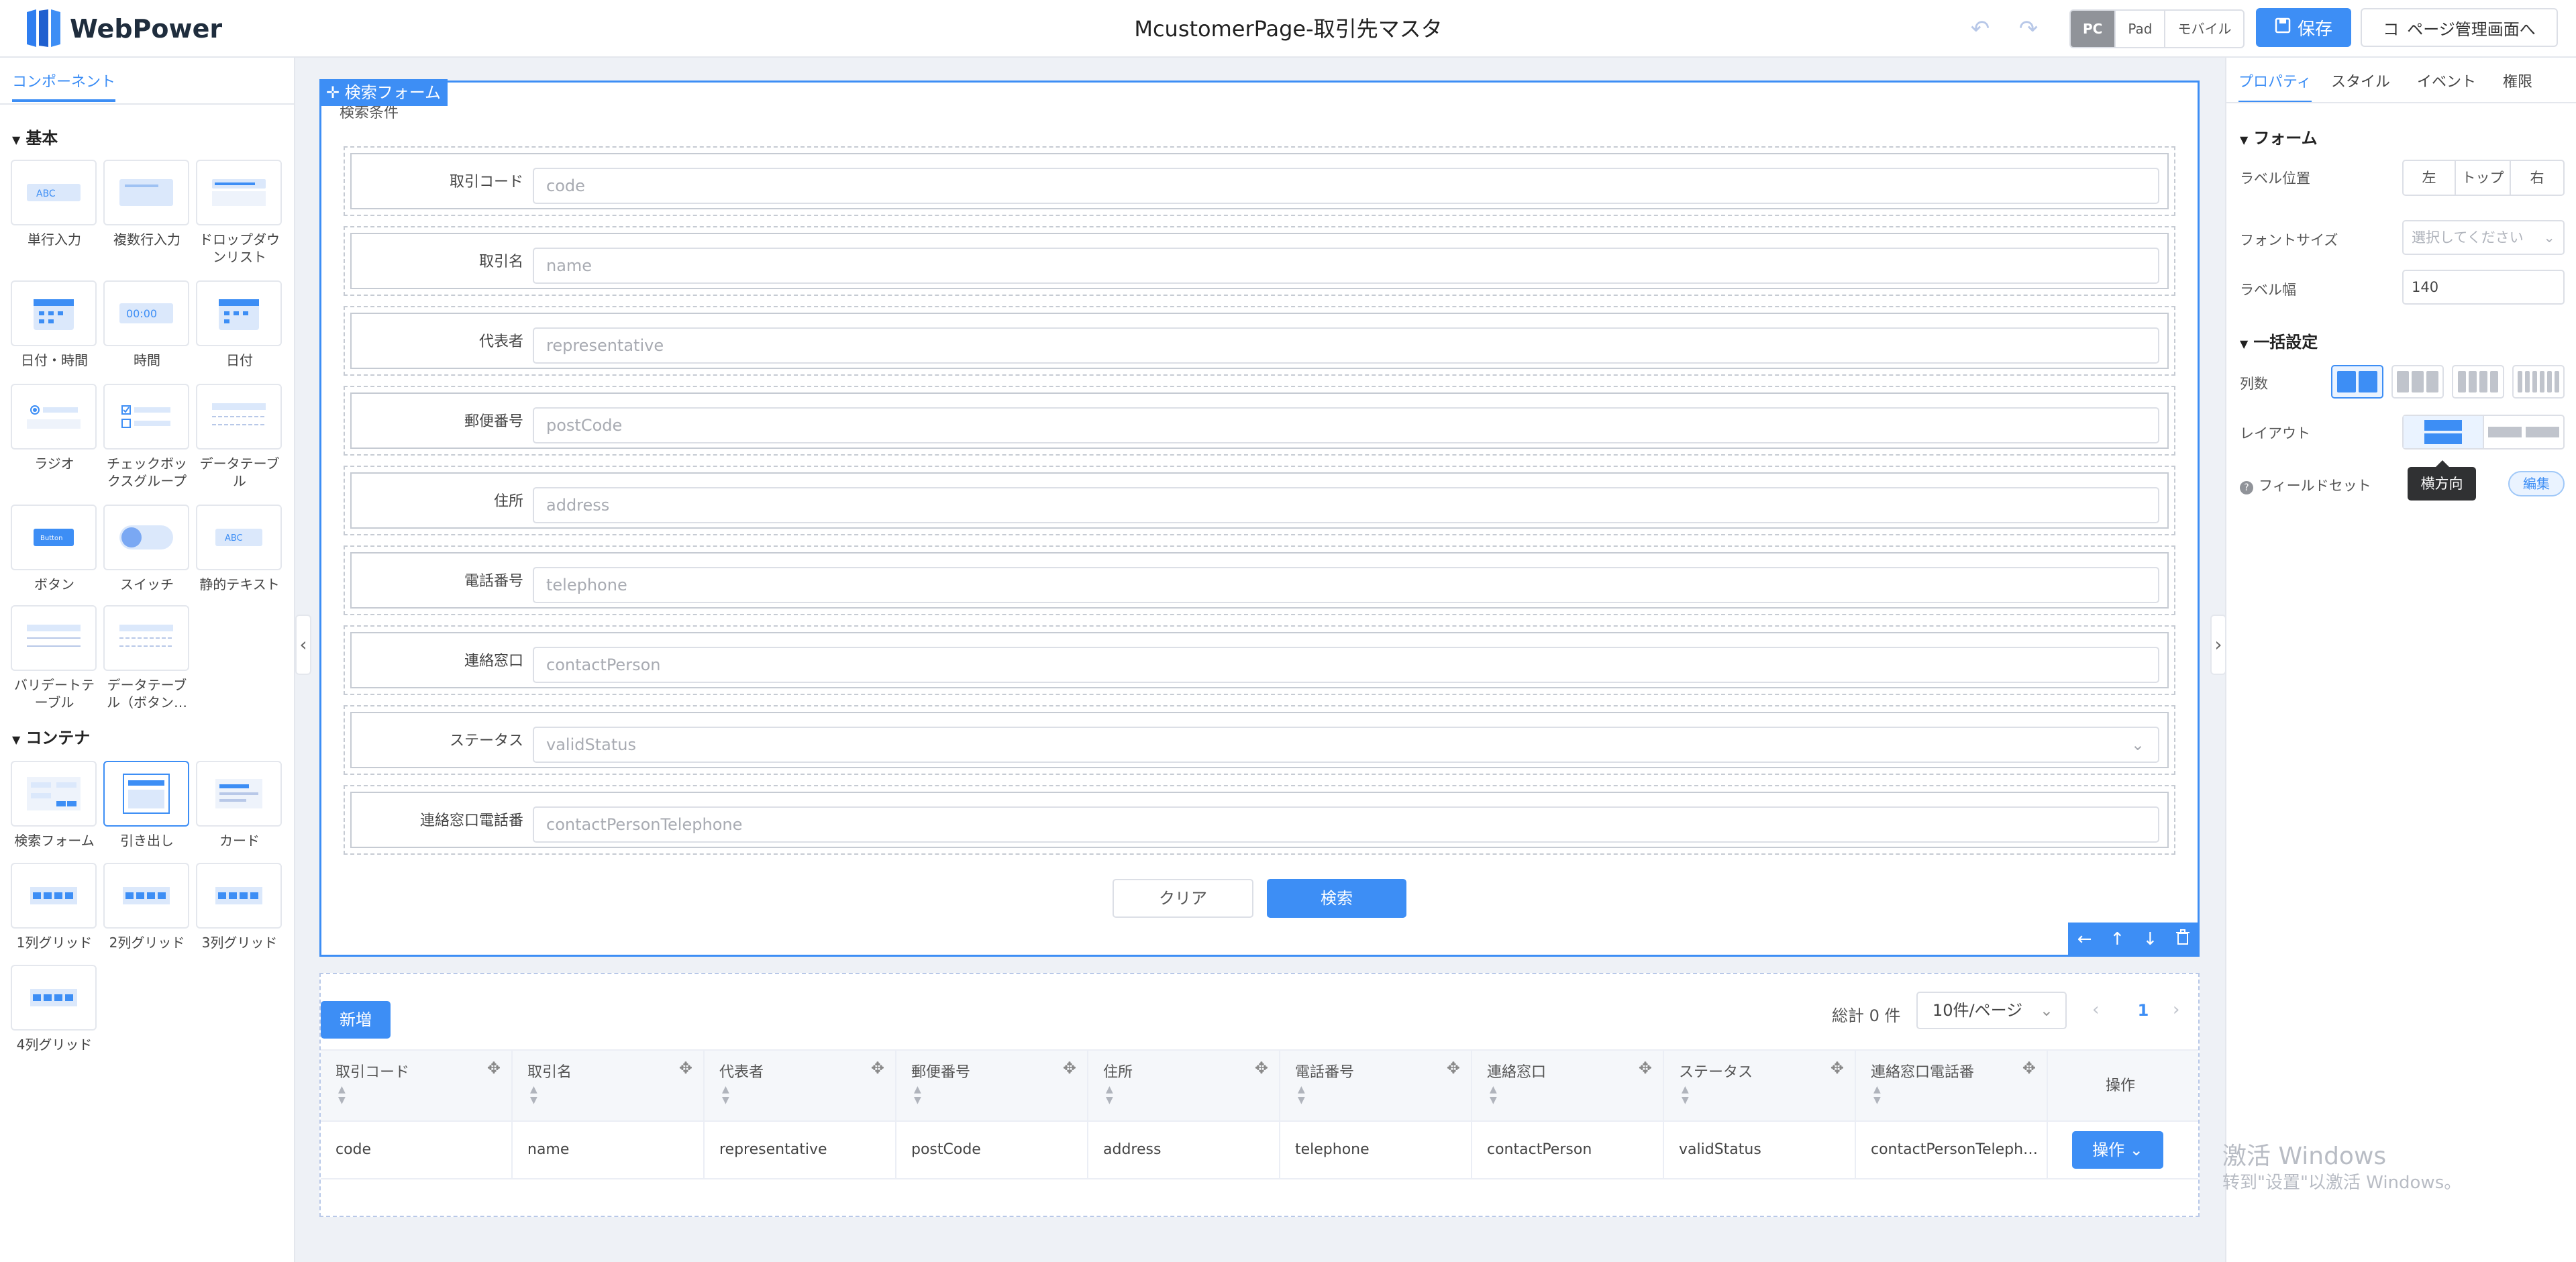  I want to click on help-circle-icon: ?, so click(2246, 487).